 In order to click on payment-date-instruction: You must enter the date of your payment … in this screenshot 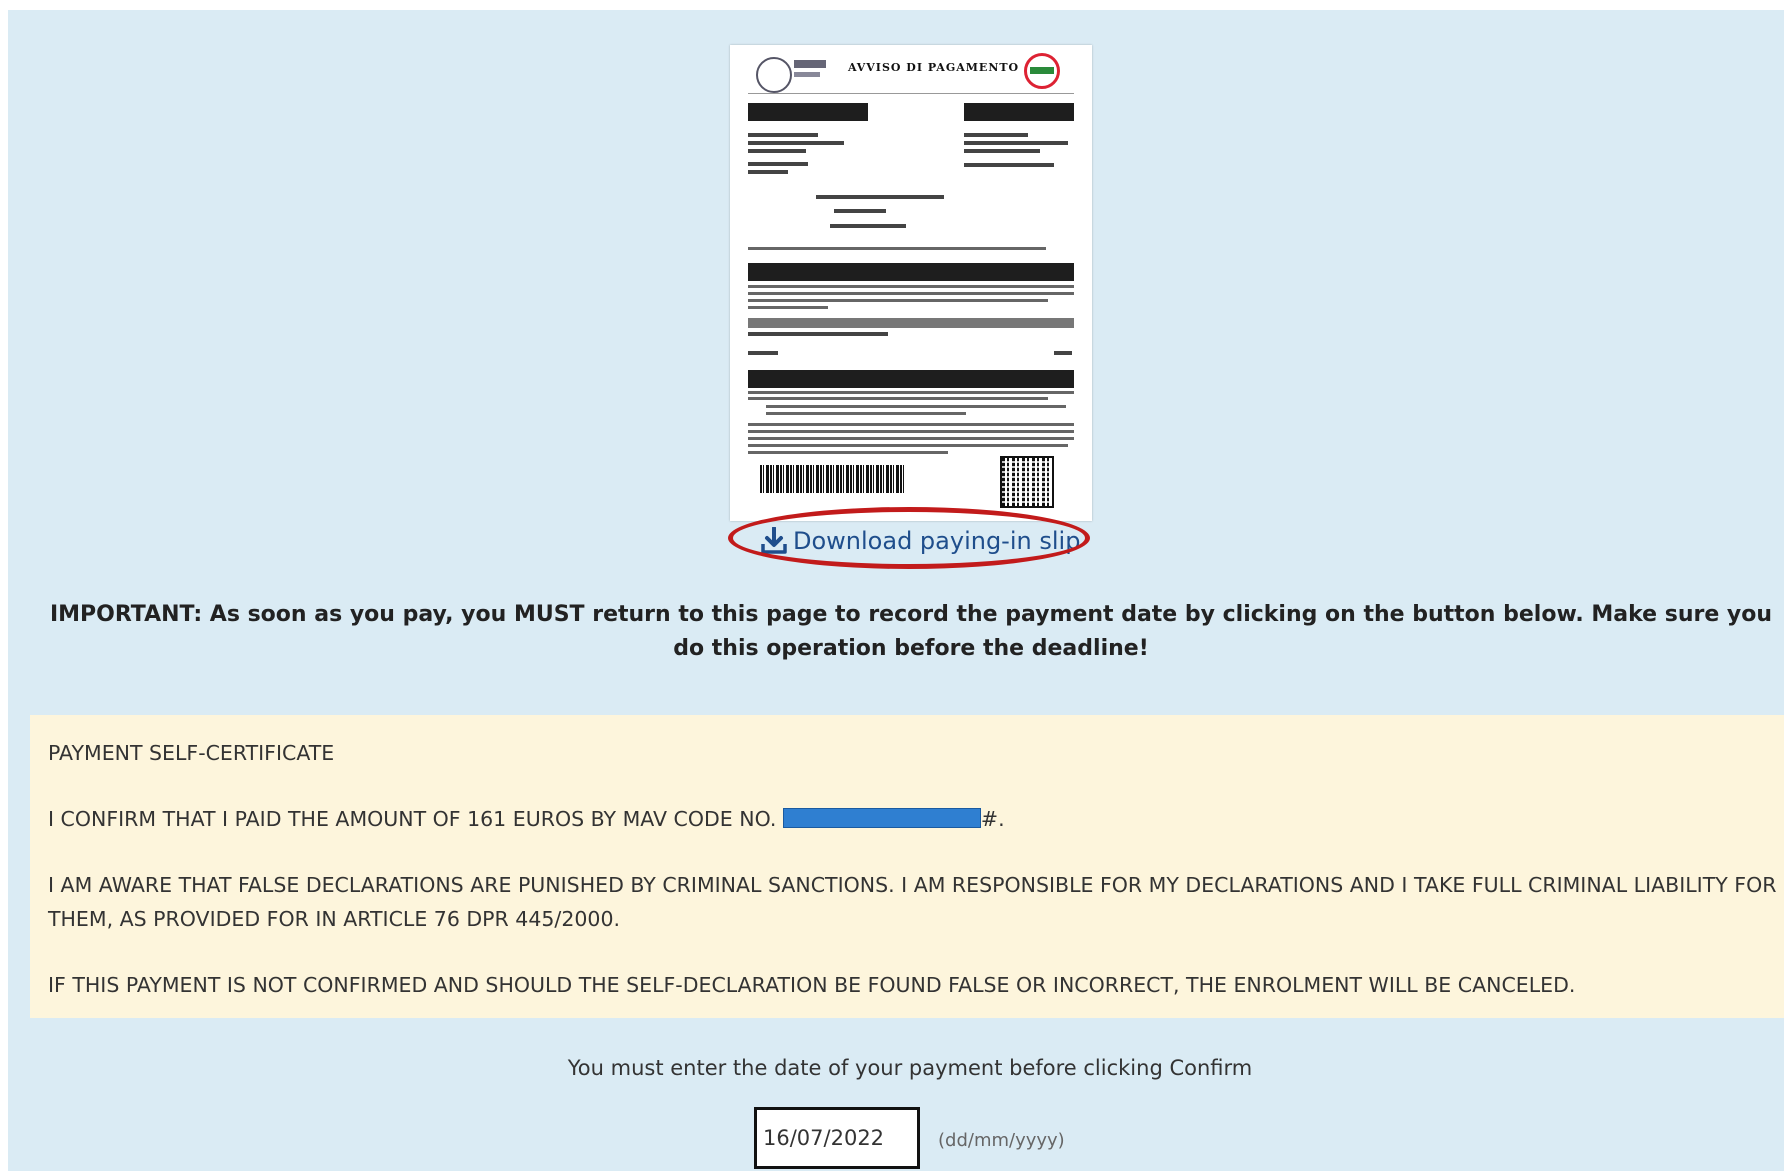, I will do `click(910, 1068)`.